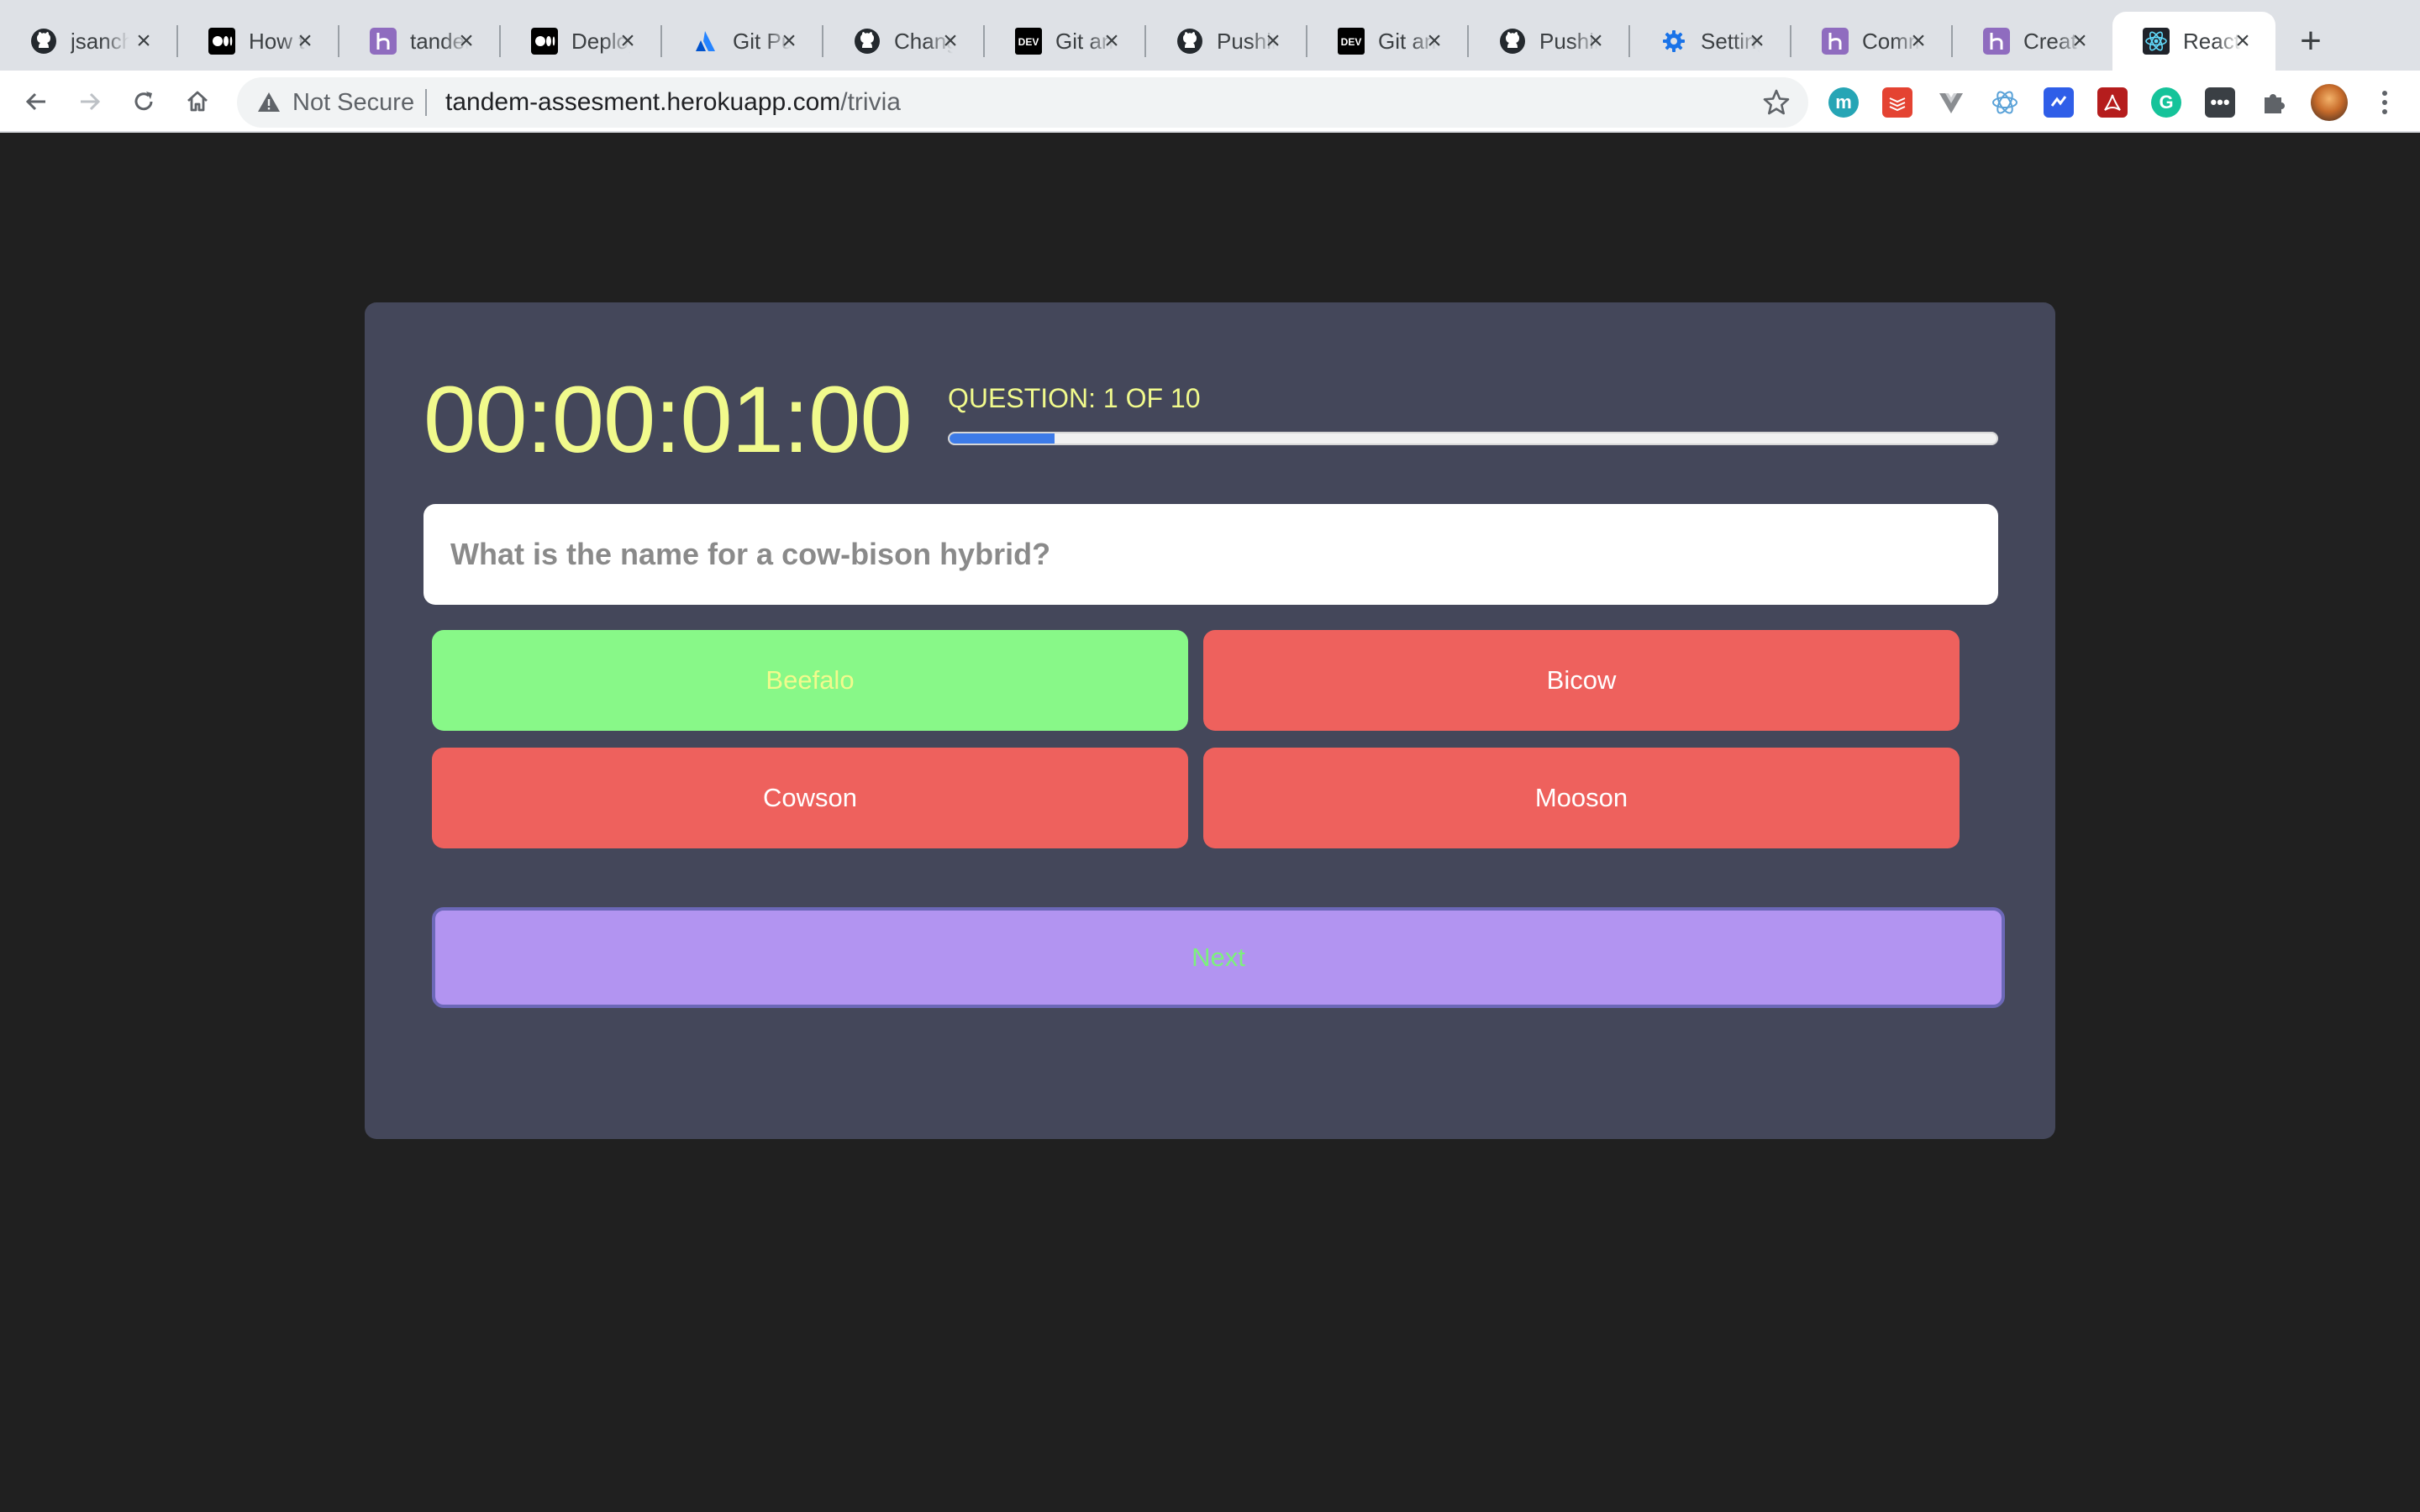  What do you see at coordinates (143, 101) in the screenshot?
I see `reload-icon` at bounding box center [143, 101].